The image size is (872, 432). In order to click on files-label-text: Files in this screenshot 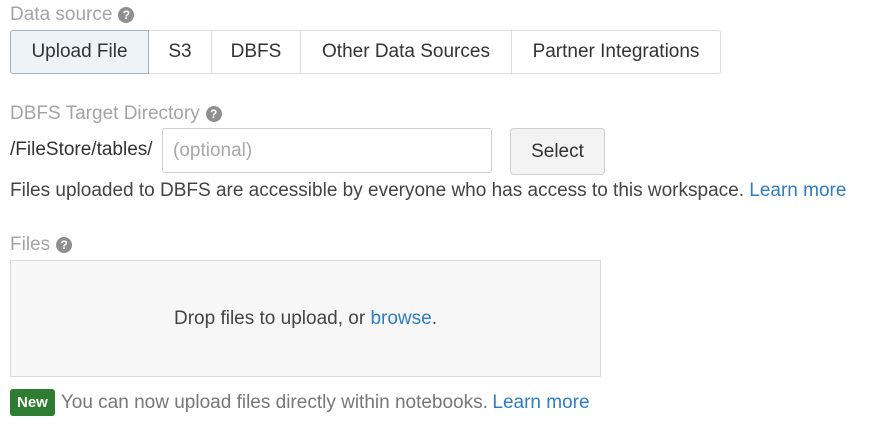, I will do `click(30, 244)`.